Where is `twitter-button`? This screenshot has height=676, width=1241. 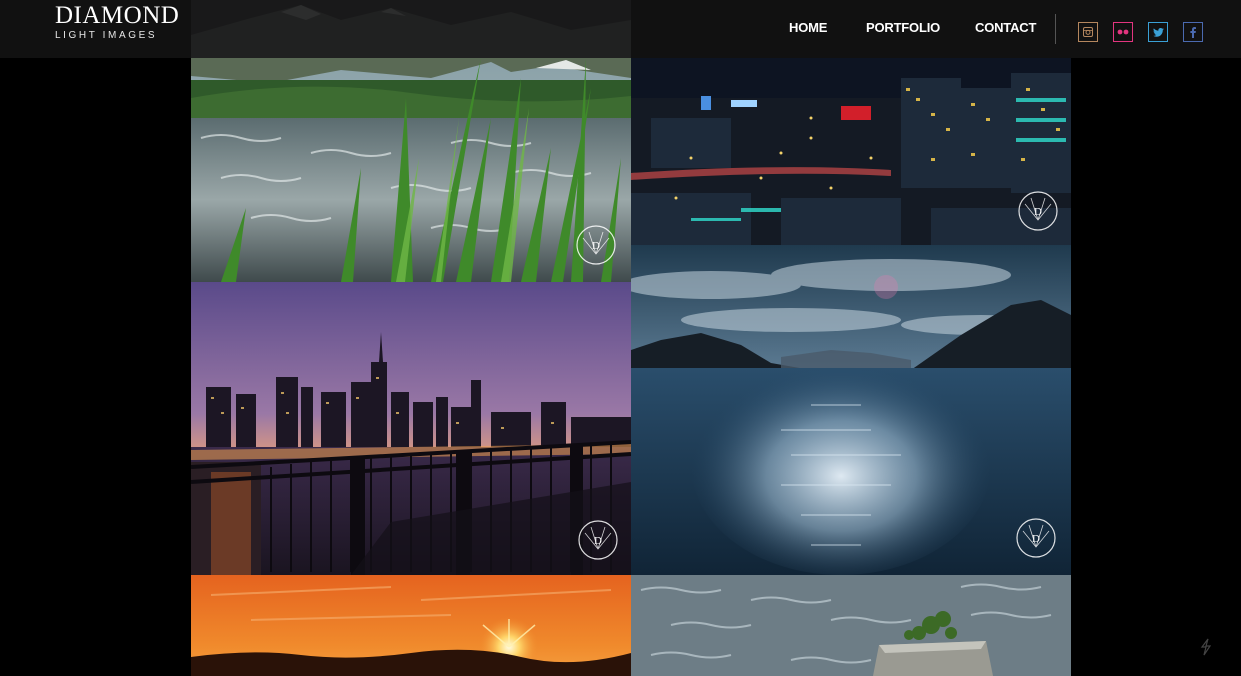
twitter-button is located at coordinates (1158, 32).